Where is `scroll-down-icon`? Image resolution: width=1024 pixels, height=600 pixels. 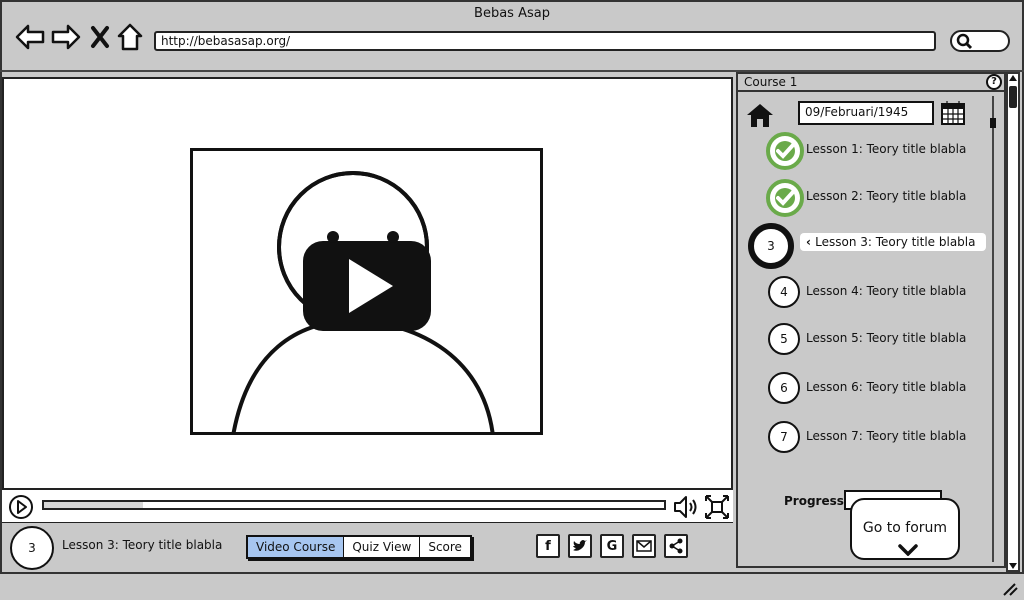 scroll-down-icon is located at coordinates (1013, 566).